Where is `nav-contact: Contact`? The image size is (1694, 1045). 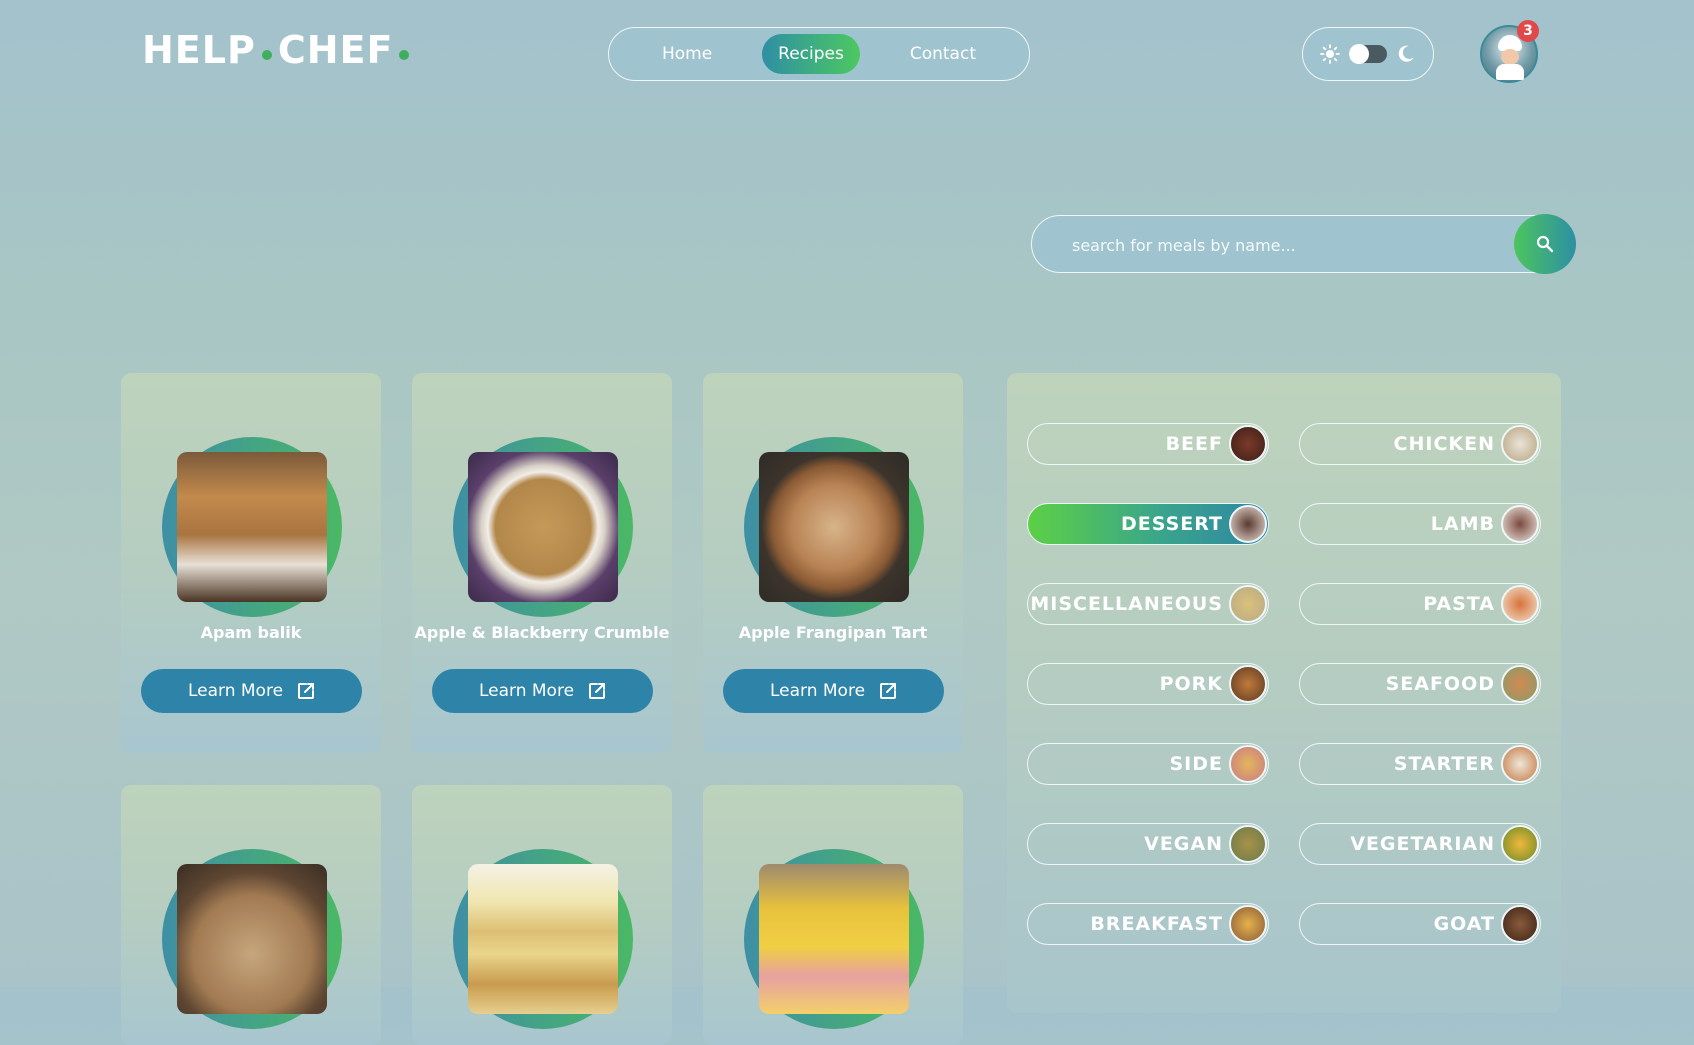 nav-contact: Contact is located at coordinates (943, 54).